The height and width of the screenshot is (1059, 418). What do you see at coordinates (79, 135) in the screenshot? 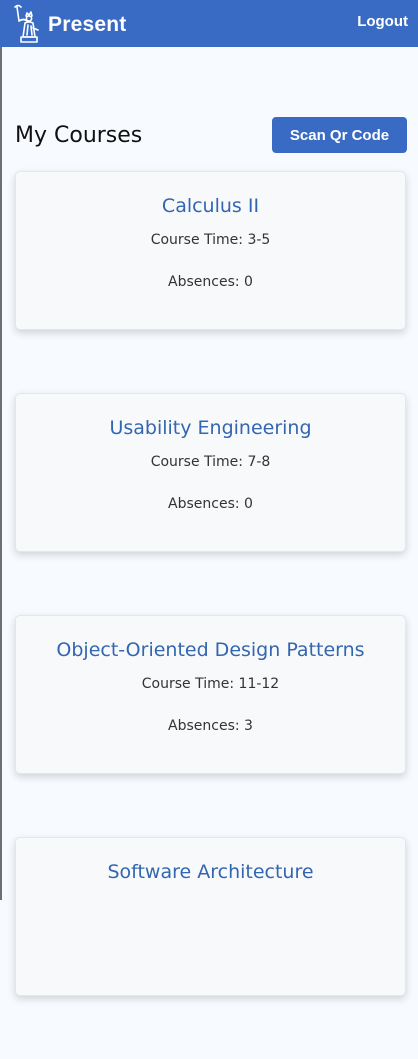
I see `page-title: My Courses` at bounding box center [79, 135].